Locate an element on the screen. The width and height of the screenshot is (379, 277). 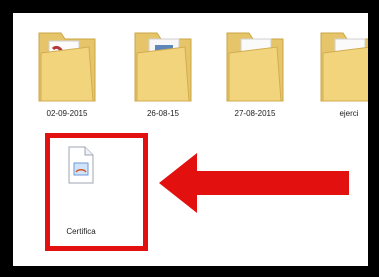
folder-label: ejerci is located at coordinates (349, 113).